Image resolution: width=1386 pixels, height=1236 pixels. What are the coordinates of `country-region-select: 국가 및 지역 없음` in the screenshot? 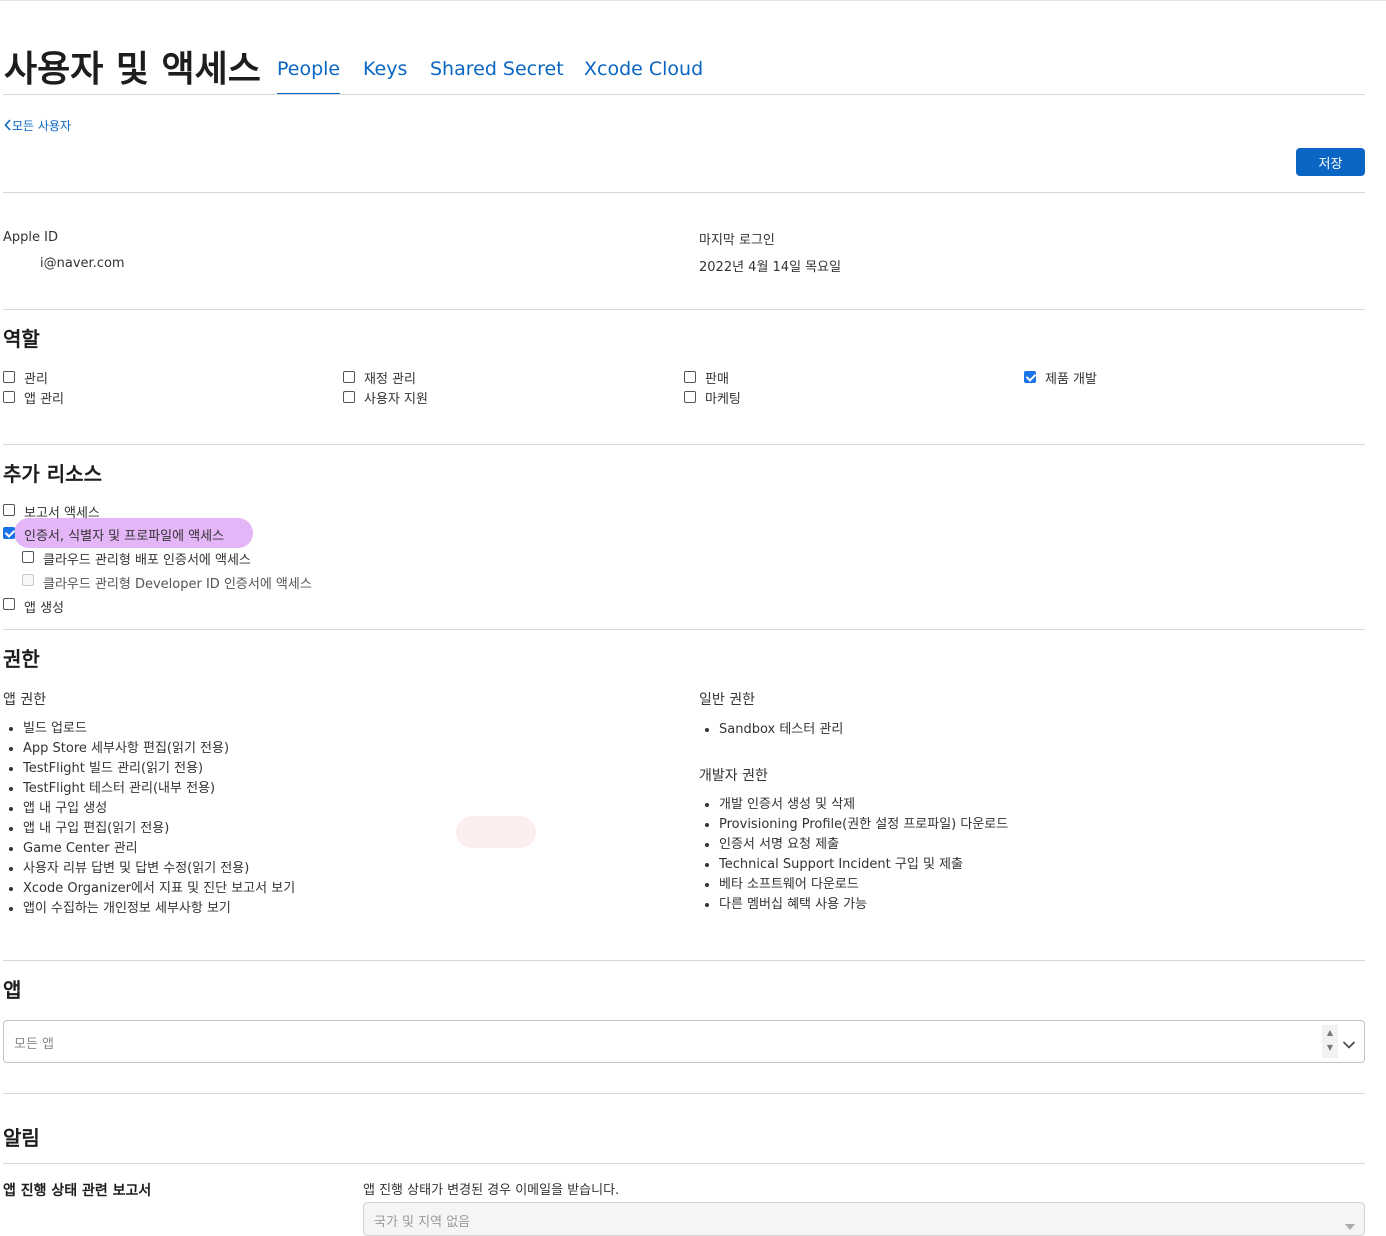 It's located at (864, 1219).